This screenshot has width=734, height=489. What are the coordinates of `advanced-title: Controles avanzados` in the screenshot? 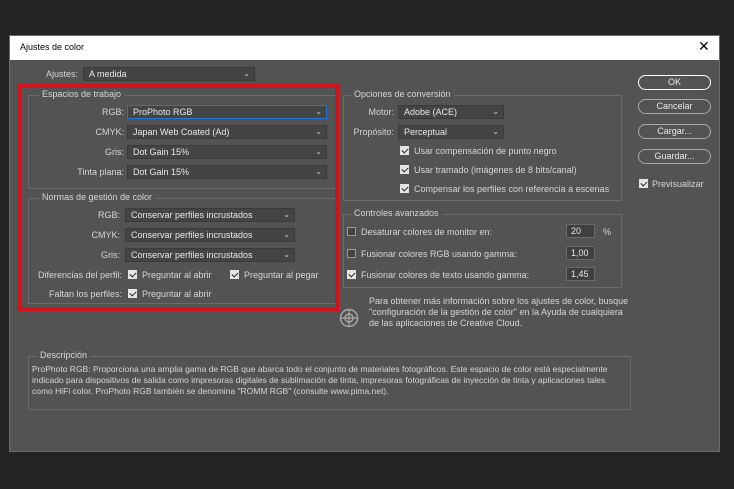 It's located at (396, 213).